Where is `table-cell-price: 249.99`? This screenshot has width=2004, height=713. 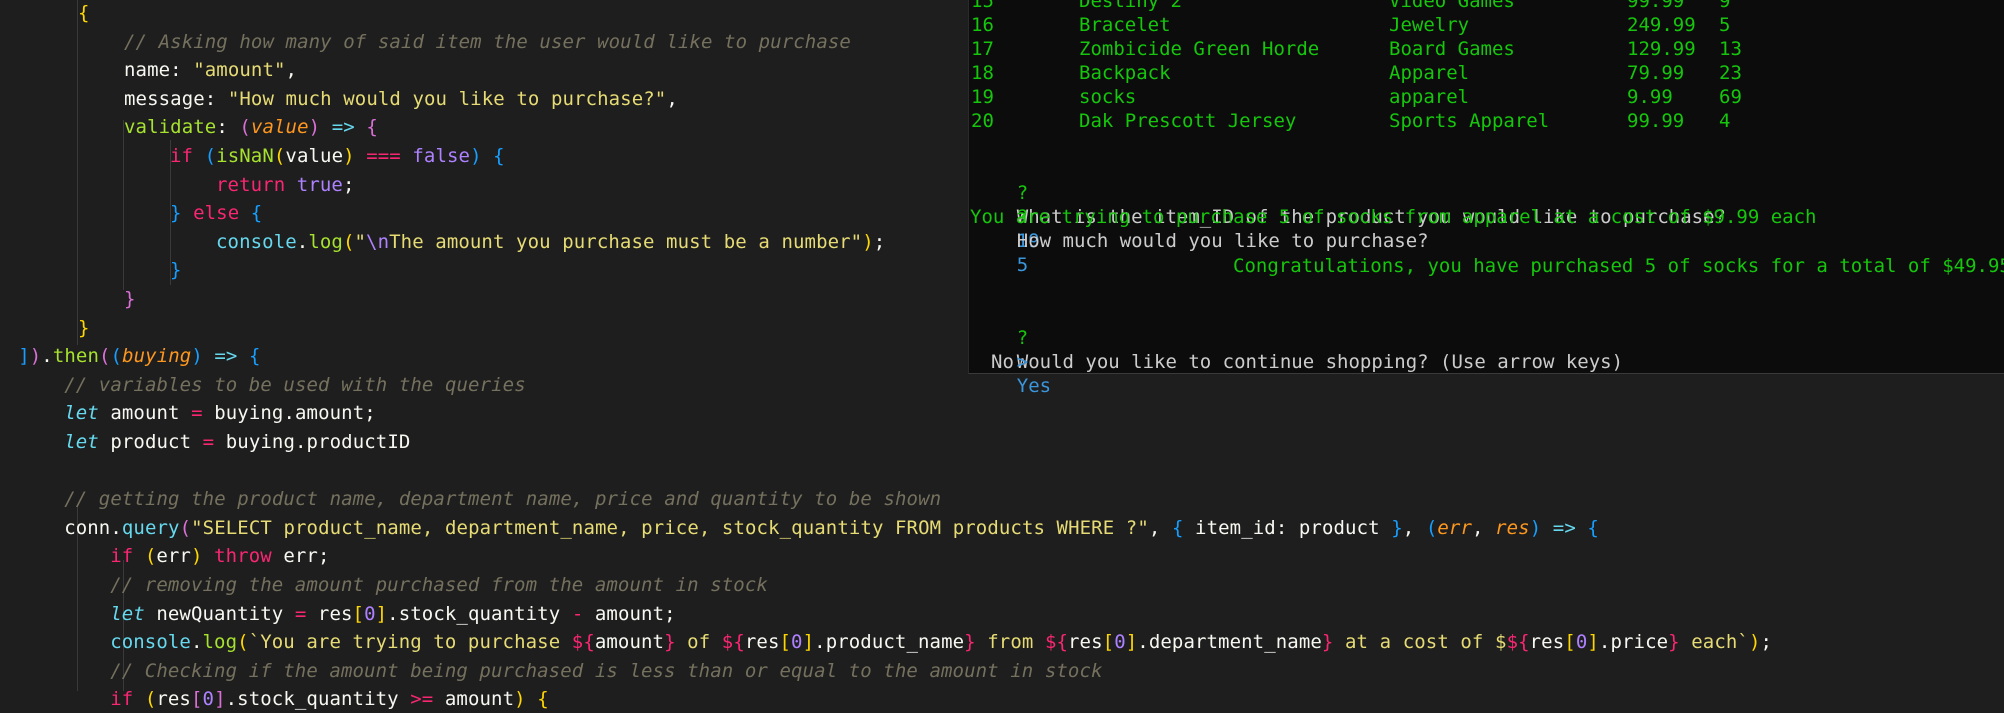 table-cell-price: 249.99 is located at coordinates (1661, 25).